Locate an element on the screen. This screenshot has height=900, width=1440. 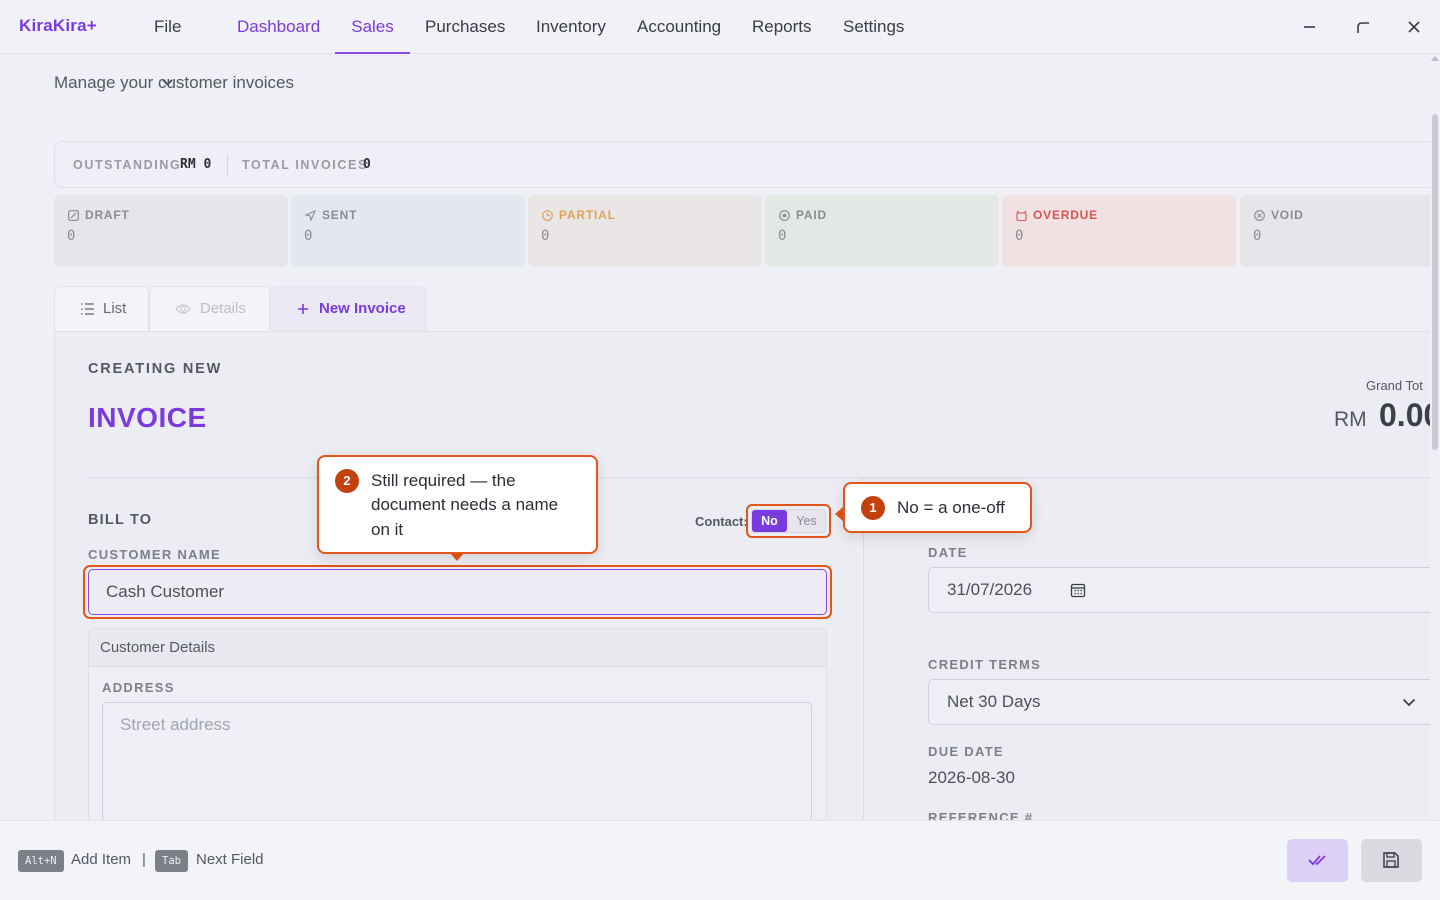
grand-total-label: Grand Tot is located at coordinates (1394, 385).